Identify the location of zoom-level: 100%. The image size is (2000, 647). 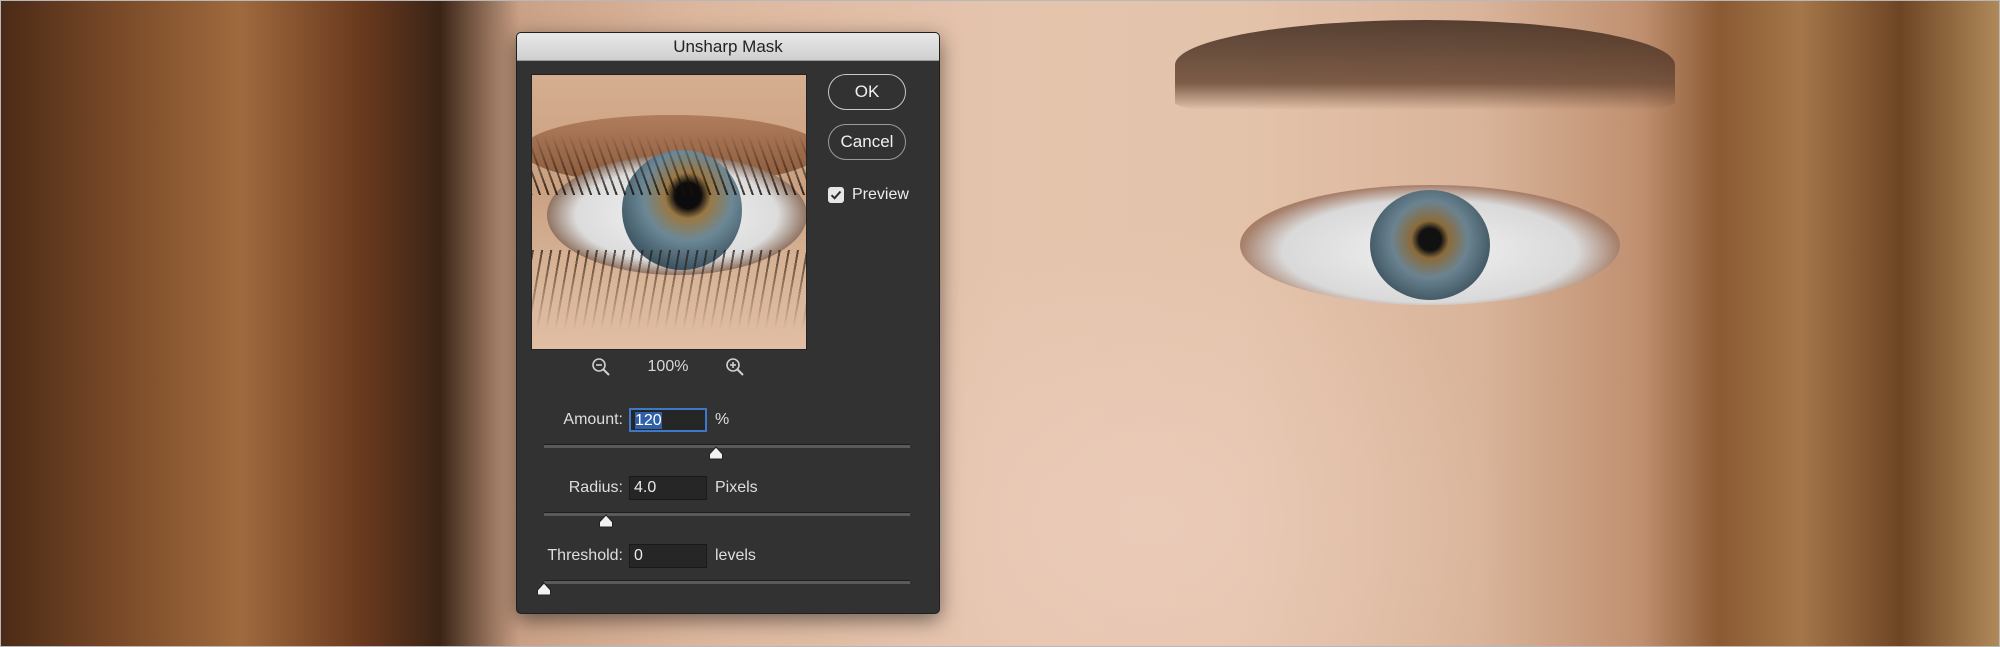
(668, 366).